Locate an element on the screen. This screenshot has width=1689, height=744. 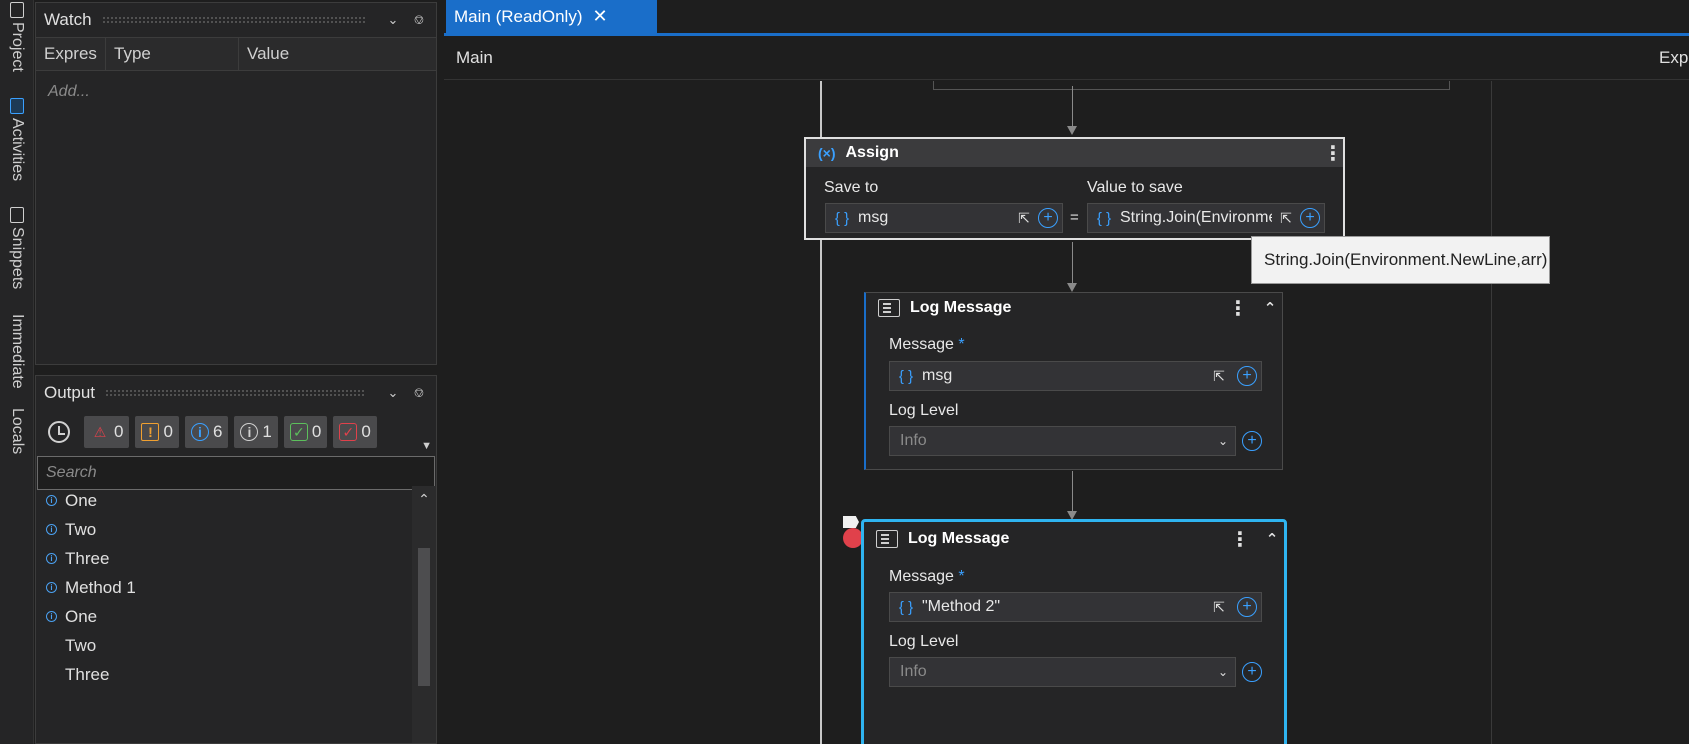
log-message-icon is located at coordinates (887, 539).